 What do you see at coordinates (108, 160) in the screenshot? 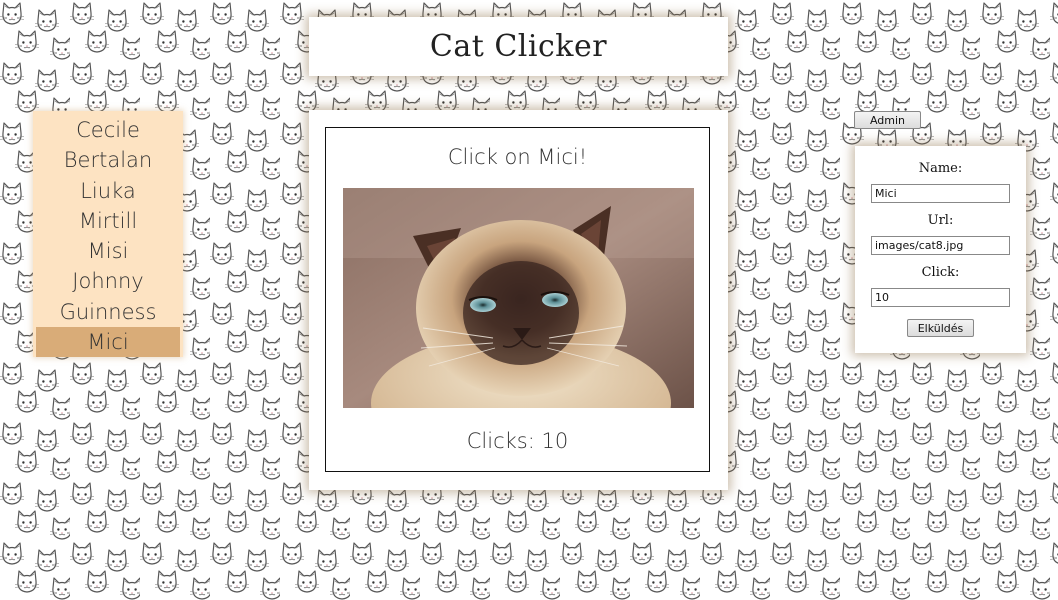
I see `cat-list-item-bertalan: Bertalan` at bounding box center [108, 160].